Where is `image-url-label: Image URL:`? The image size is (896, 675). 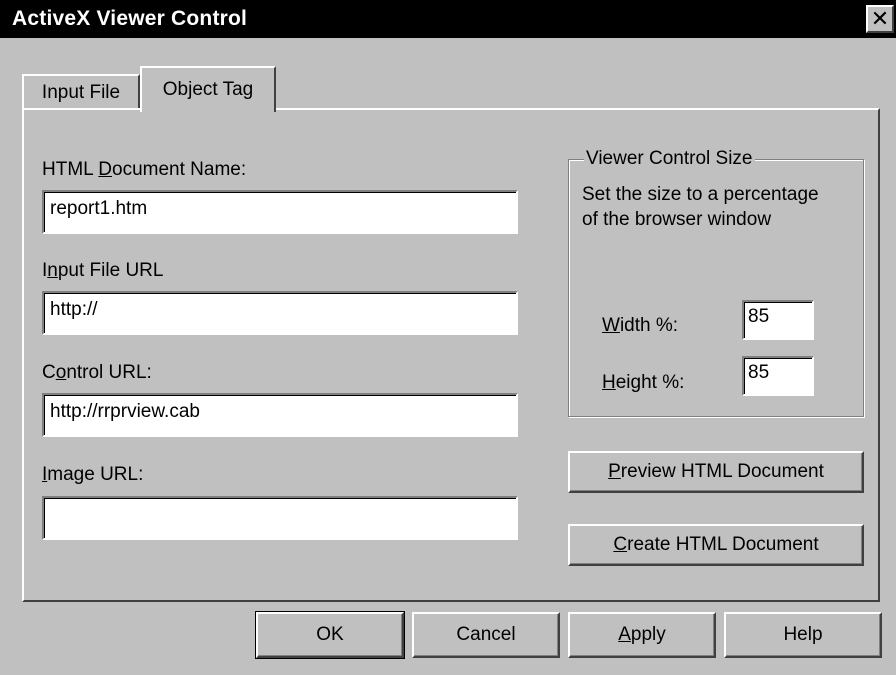 image-url-label: Image URL: is located at coordinates (92, 475).